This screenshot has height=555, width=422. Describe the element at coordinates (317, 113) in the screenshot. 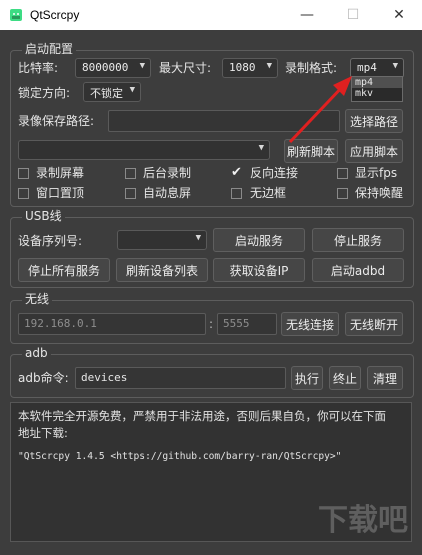

I see `arrow-line` at that location.